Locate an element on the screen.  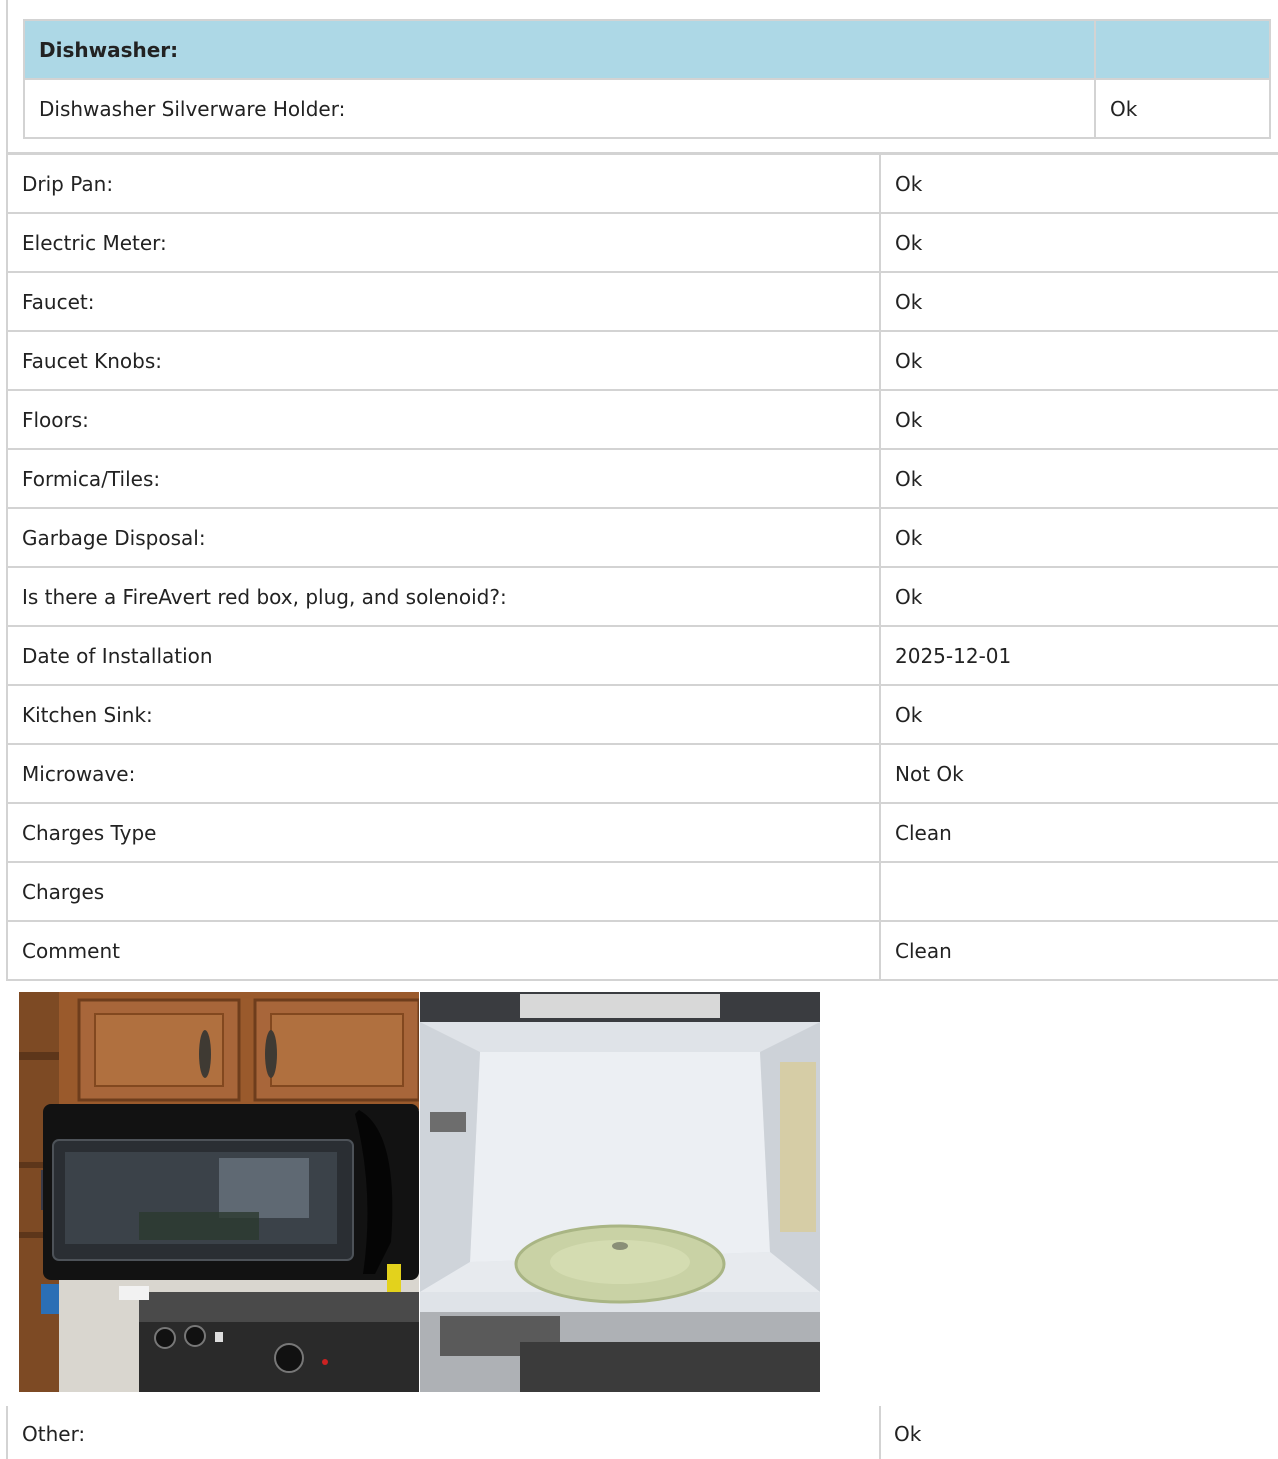
table-row: Drip Pan: Ok is located at coordinates (642, 183).